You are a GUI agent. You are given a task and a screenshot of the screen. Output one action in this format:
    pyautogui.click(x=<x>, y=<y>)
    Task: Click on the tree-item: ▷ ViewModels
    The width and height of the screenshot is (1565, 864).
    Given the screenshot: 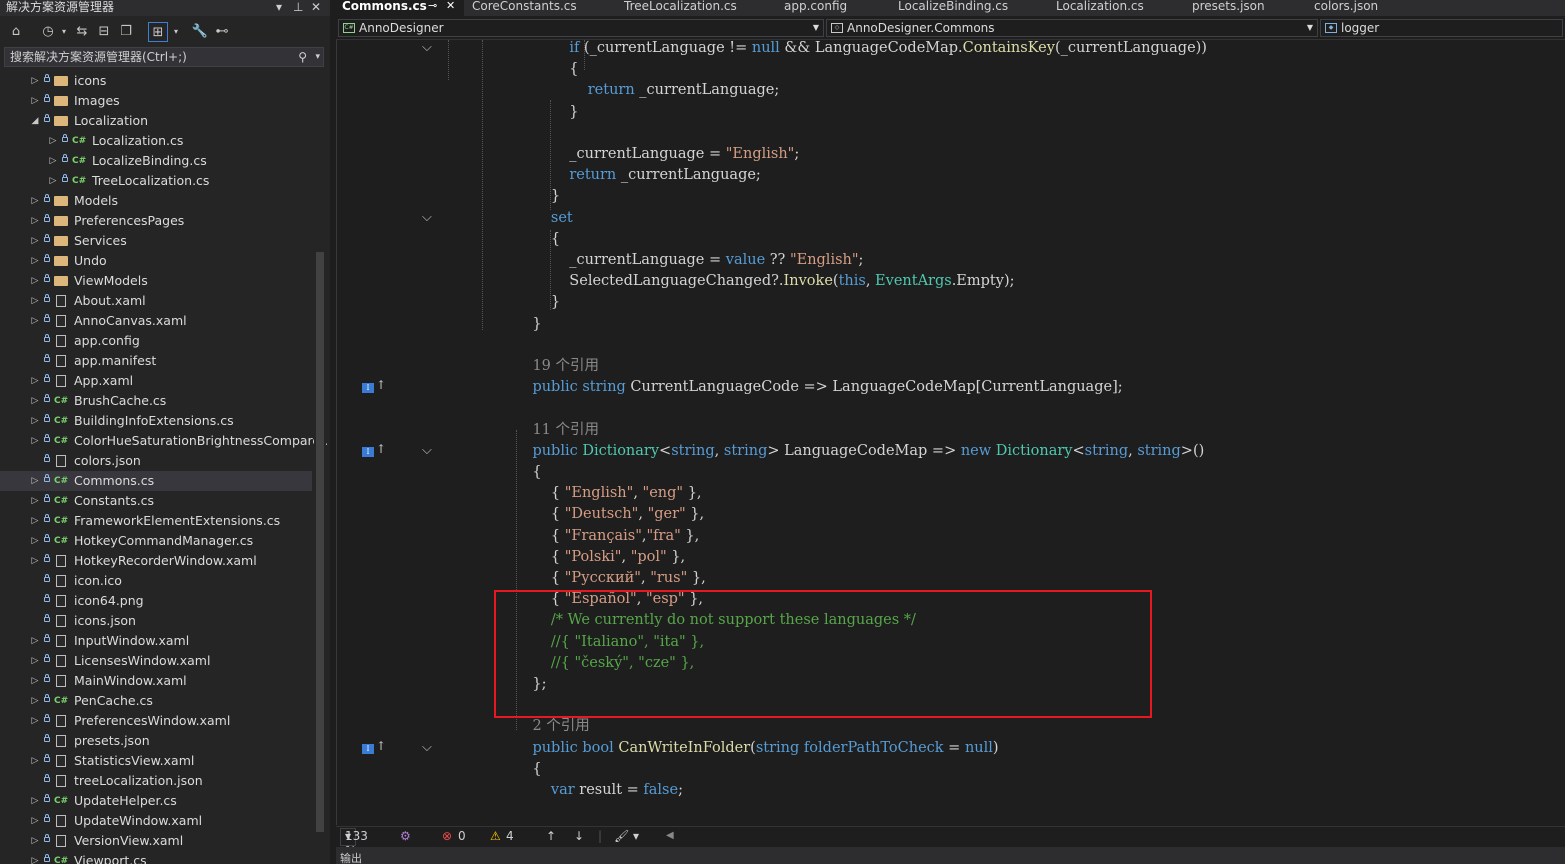 What is the action you would take?
    pyautogui.click(x=156, y=281)
    